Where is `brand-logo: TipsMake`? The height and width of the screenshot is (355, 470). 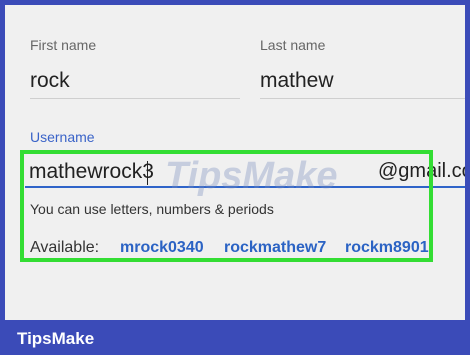 brand-logo: TipsMake is located at coordinates (56, 338).